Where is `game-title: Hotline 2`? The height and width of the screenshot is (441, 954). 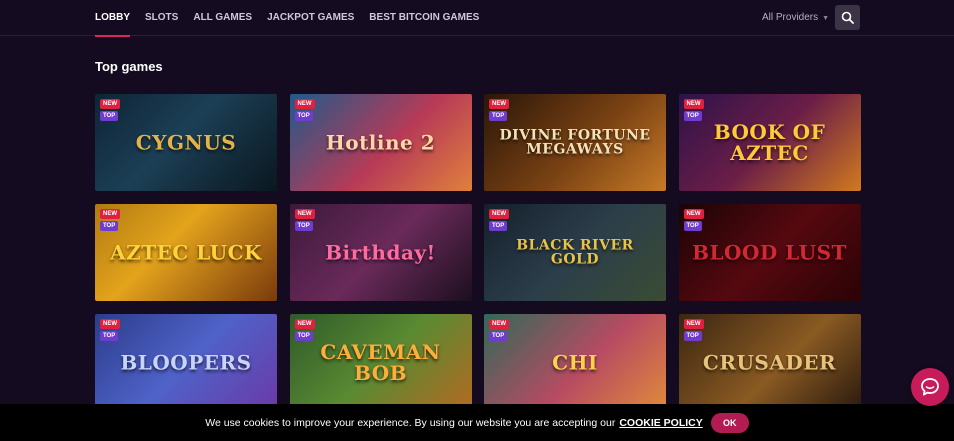
game-title: Hotline 2 is located at coordinates (380, 142).